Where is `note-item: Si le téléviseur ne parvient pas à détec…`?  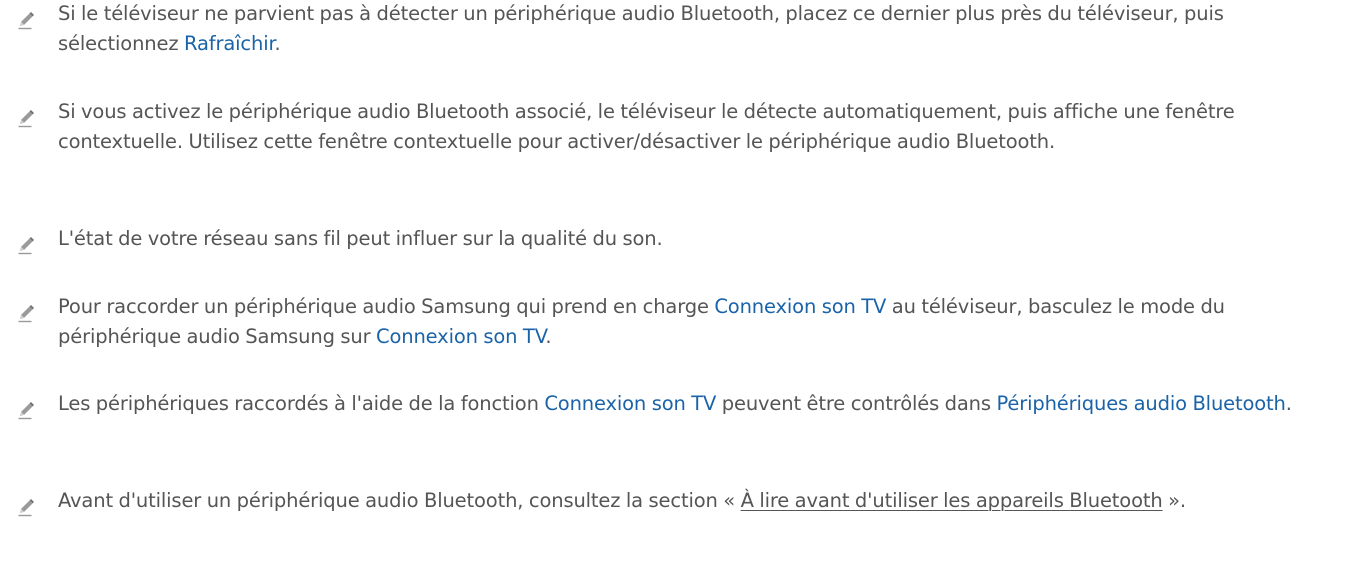 note-item: Si le téléviseur ne parvient pas à détec… is located at coordinates (695, 29).